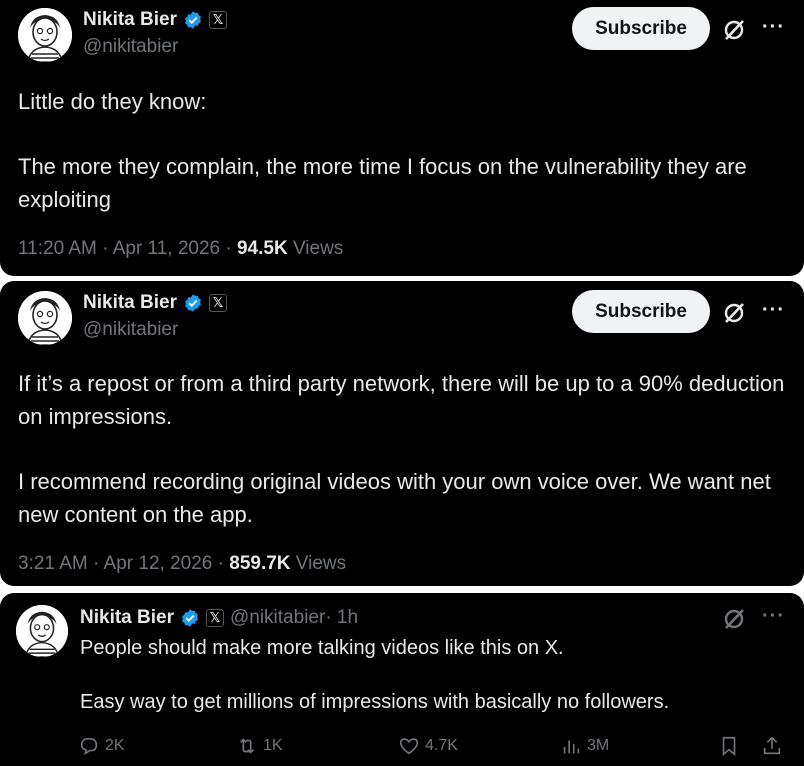 Image resolution: width=804 pixels, height=766 pixels. What do you see at coordinates (115, 745) in the screenshot?
I see `reply-count: 2K` at bounding box center [115, 745].